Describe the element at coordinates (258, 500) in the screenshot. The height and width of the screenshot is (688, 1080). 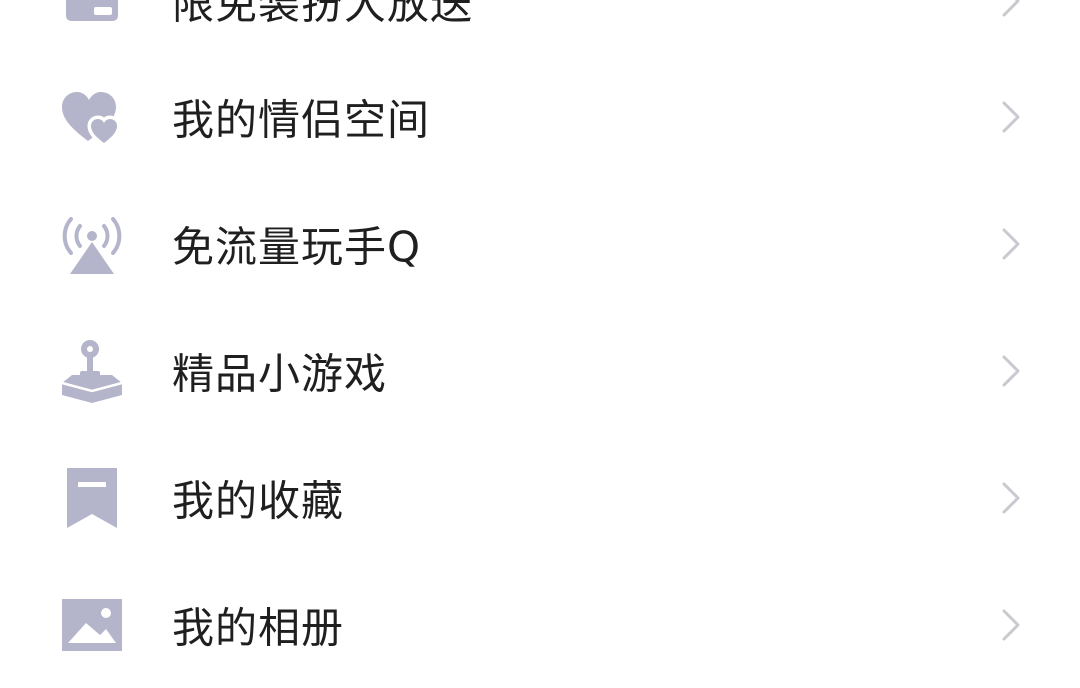
I see `menu-item-label: 我的收藏` at that location.